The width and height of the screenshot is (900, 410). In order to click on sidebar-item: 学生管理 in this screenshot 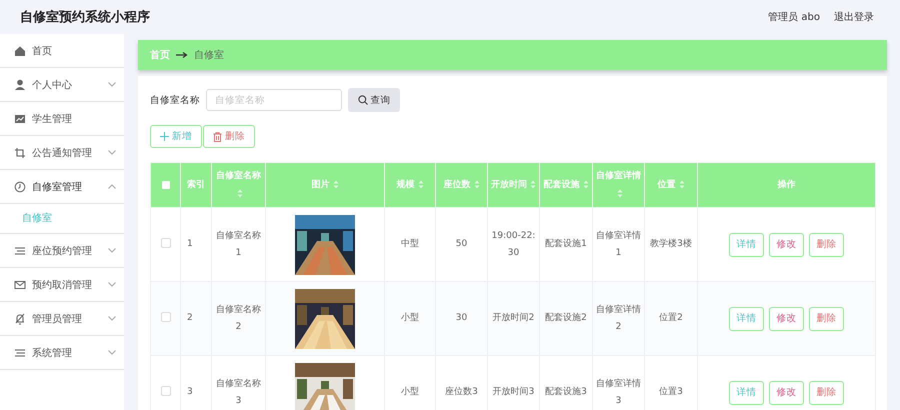, I will do `click(62, 119)`.